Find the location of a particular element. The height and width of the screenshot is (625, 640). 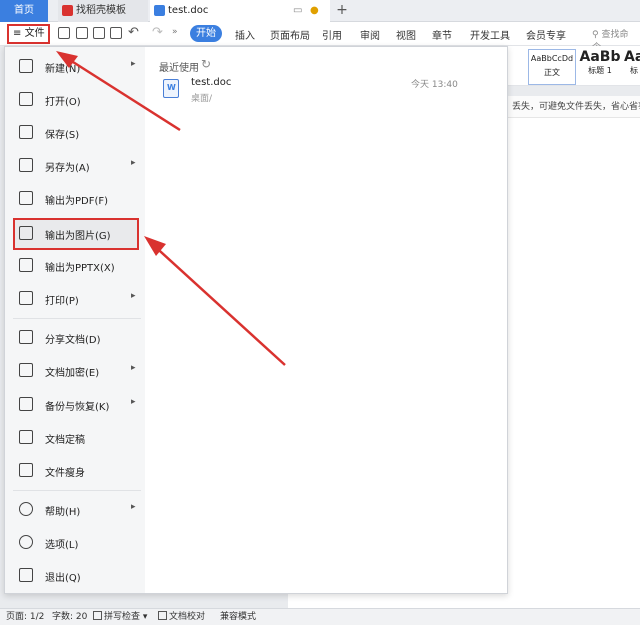

menu-item-label: 备份与恢复(K) is located at coordinates (77, 407).